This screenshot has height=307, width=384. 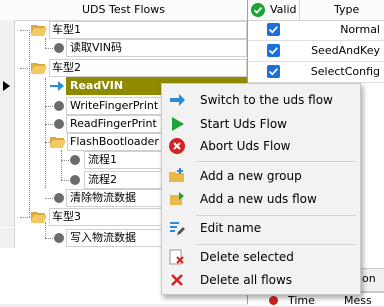 I want to click on check-circle-icon, so click(x=258, y=10).